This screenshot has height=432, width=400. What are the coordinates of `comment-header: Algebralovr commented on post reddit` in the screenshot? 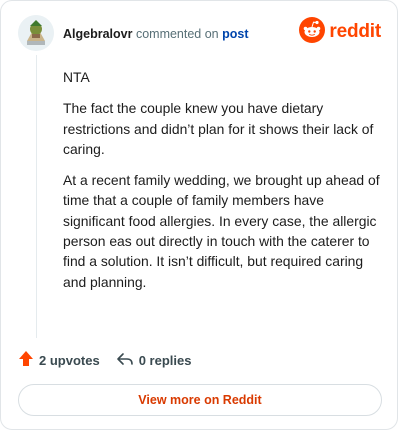 It's located at (199, 34).